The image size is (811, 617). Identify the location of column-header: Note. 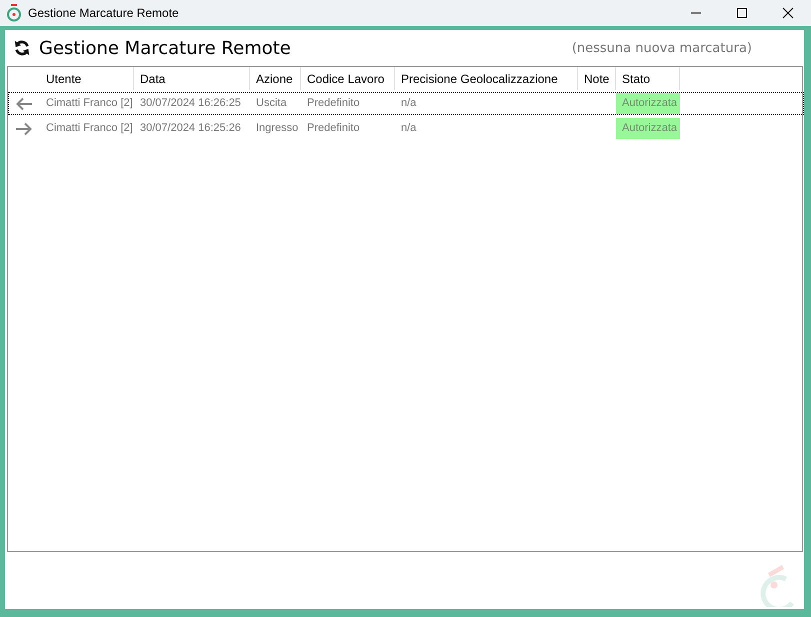
(597, 78).